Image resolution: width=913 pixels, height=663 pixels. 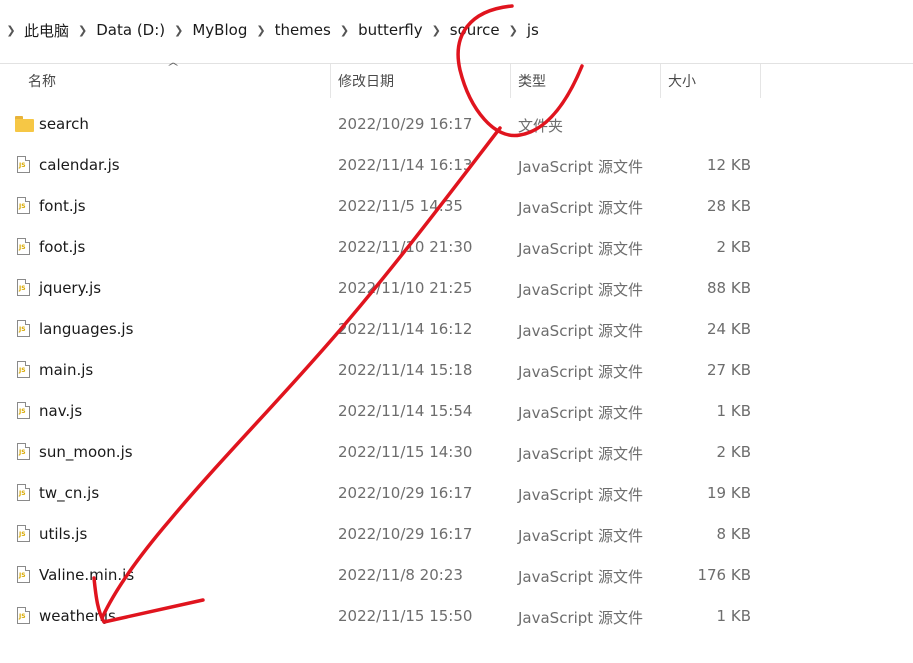 What do you see at coordinates (420, 81) in the screenshot?
I see `column-header-date: 修改日期` at bounding box center [420, 81].